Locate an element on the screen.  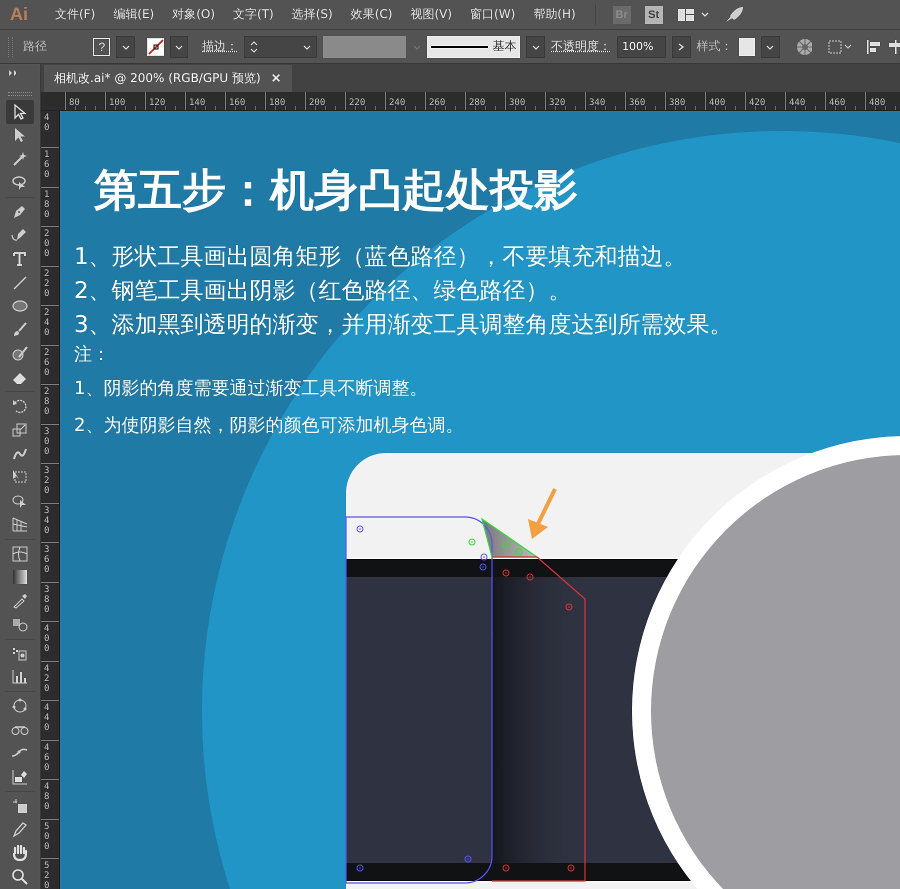
ruler-label: 300 is located at coordinates (517, 103).